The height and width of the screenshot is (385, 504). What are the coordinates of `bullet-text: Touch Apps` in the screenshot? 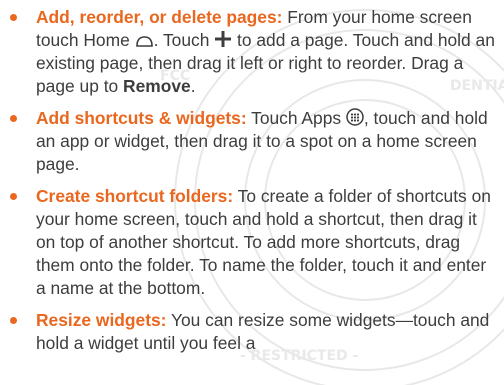 It's located at (296, 118).